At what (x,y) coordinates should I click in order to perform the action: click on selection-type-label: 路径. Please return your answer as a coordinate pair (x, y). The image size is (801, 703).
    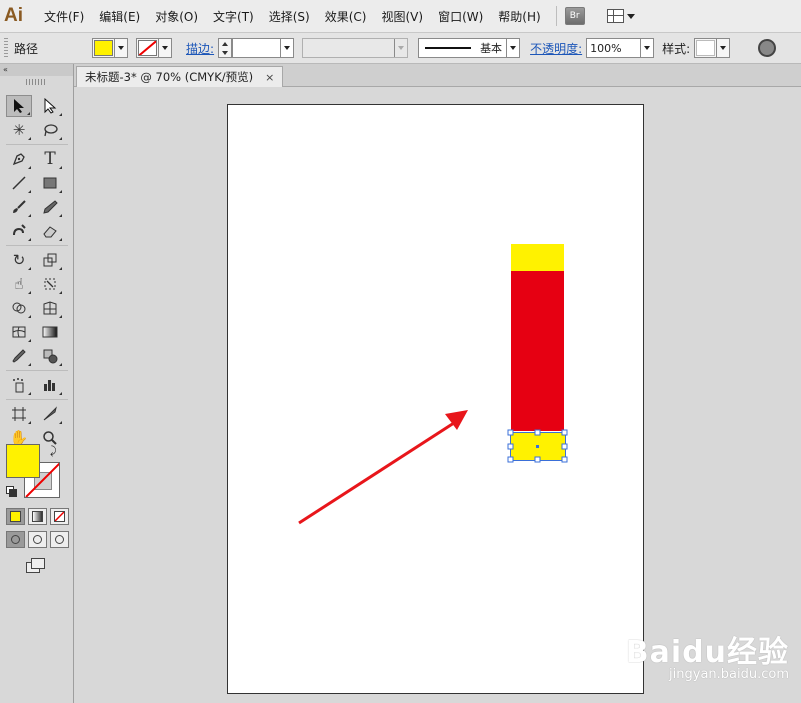
    Looking at the image, I should click on (26, 48).